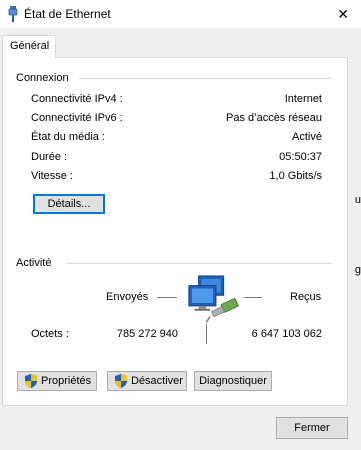 This screenshot has height=450, width=361. I want to click on disable-button: Désactiver, so click(147, 381).